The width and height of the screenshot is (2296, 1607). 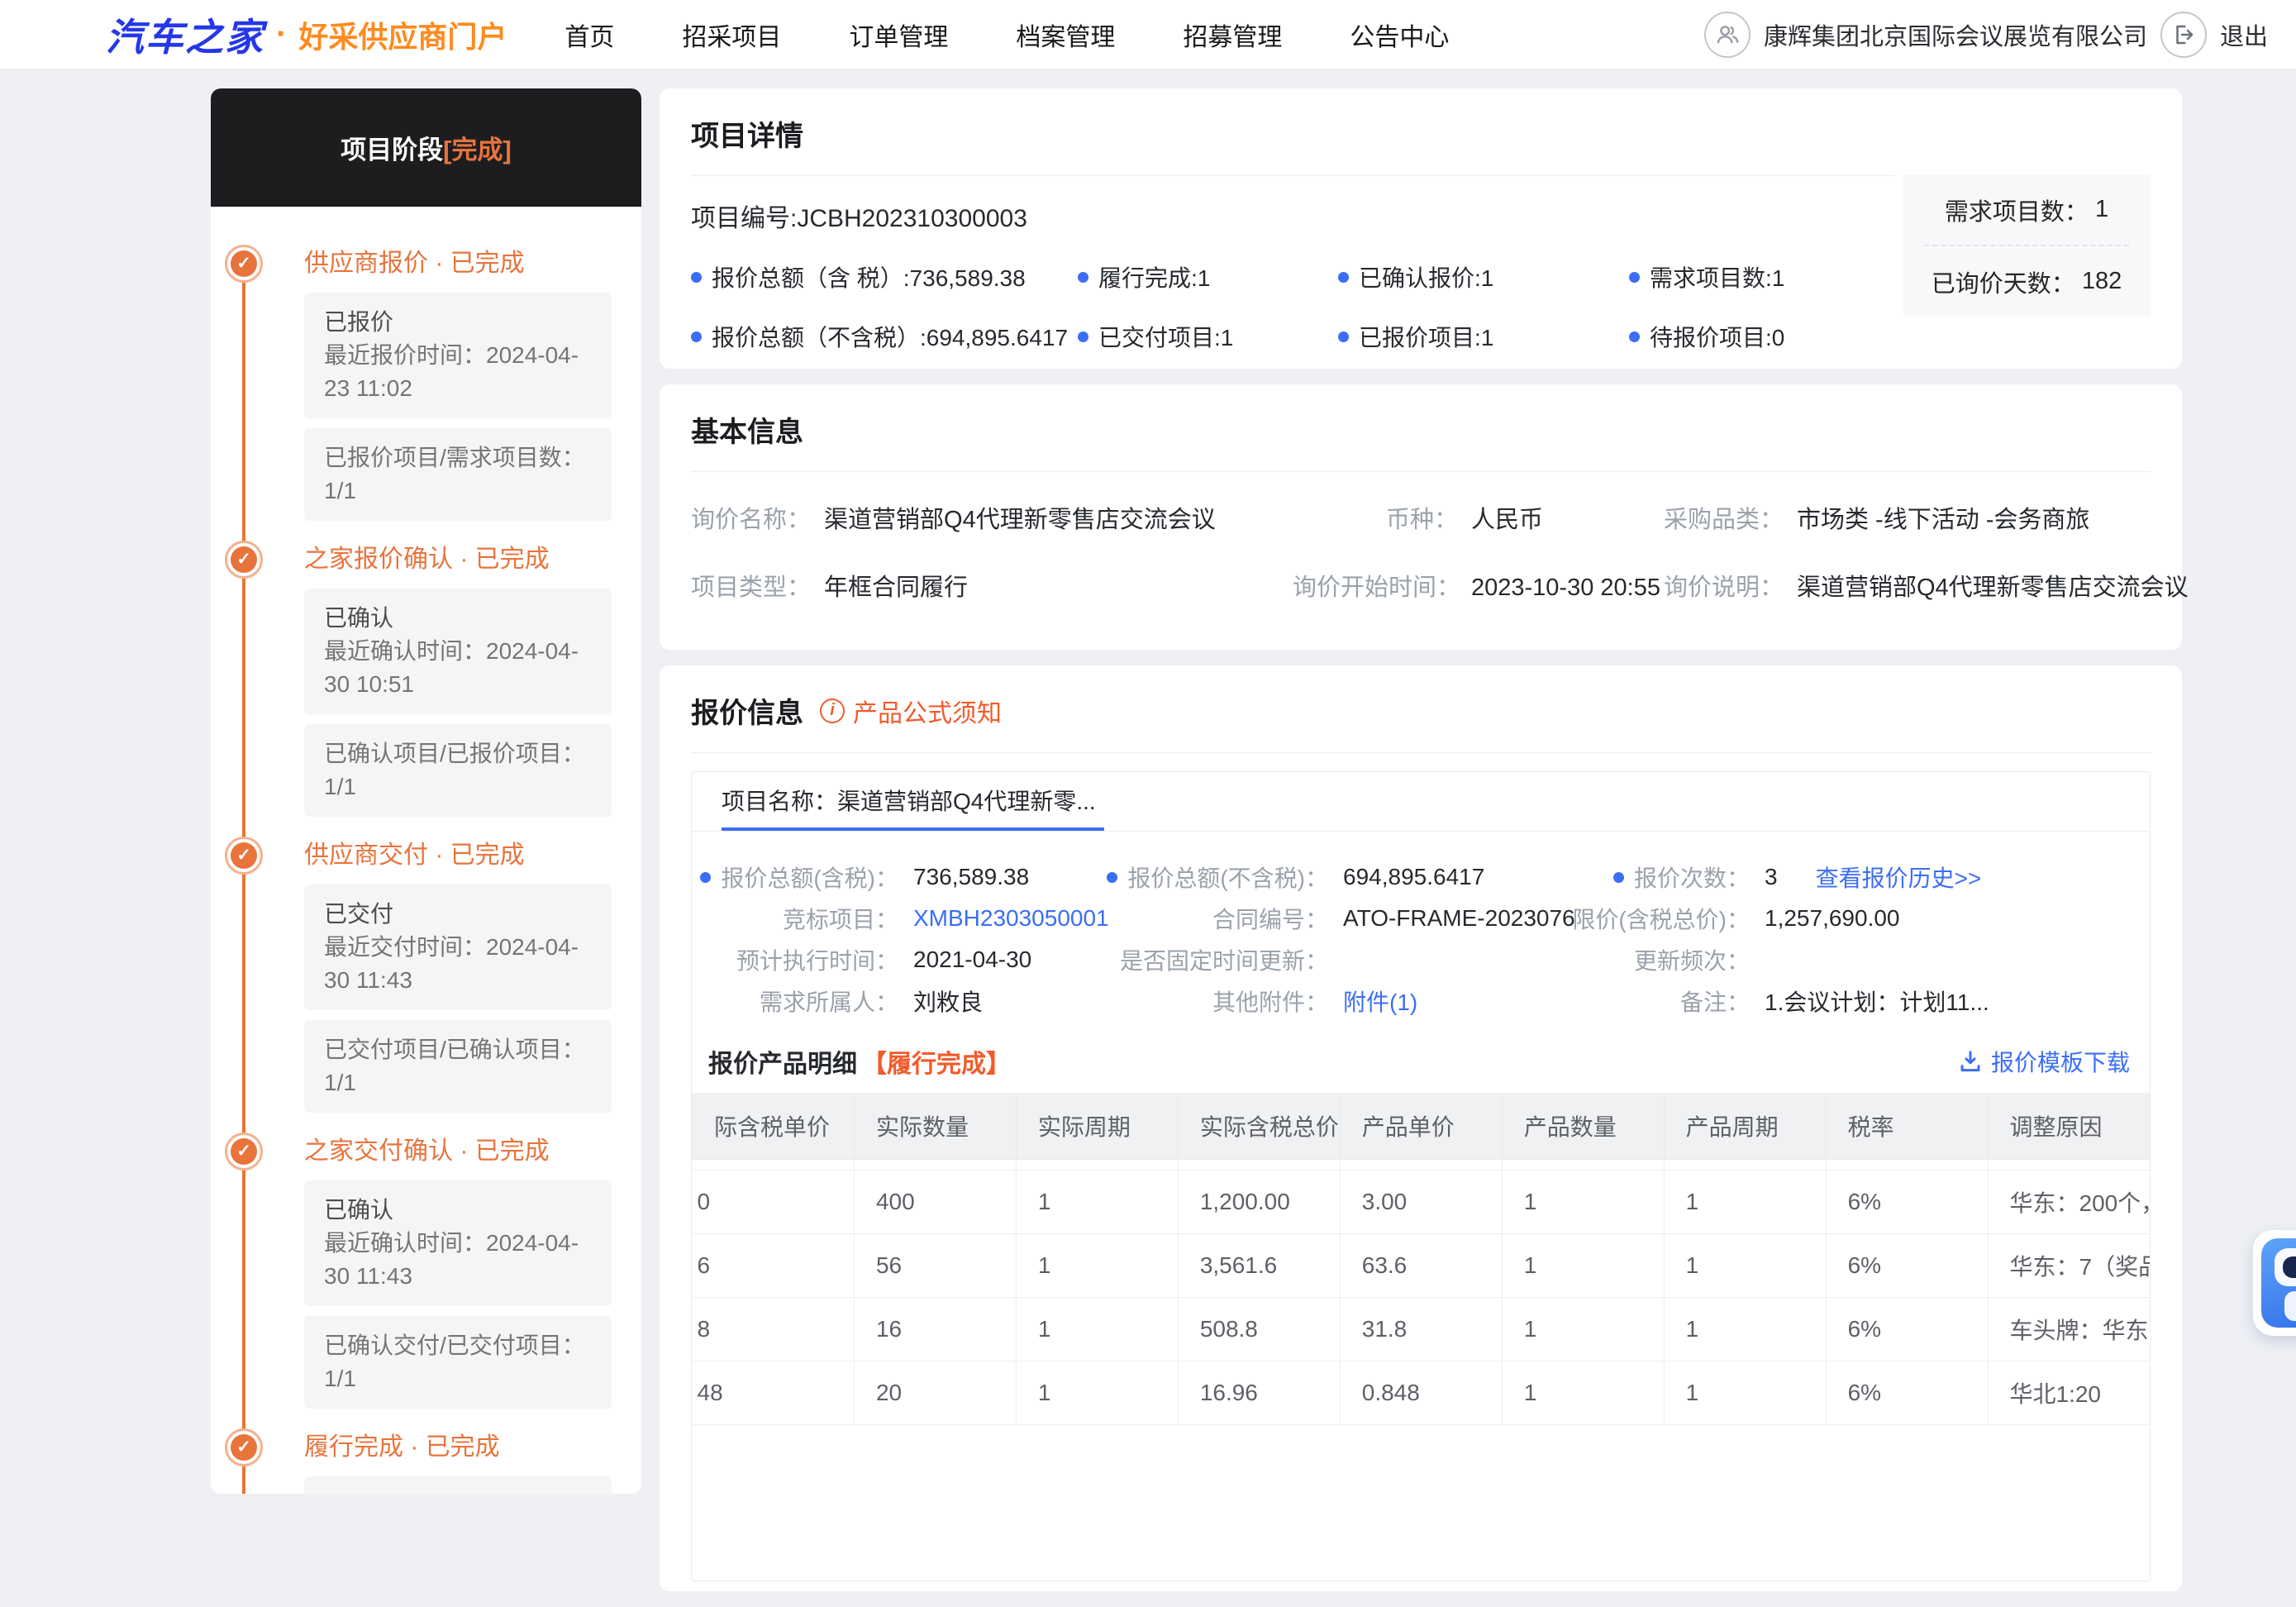 I want to click on field-label-text: 合同编号：, so click(x=1270, y=919).